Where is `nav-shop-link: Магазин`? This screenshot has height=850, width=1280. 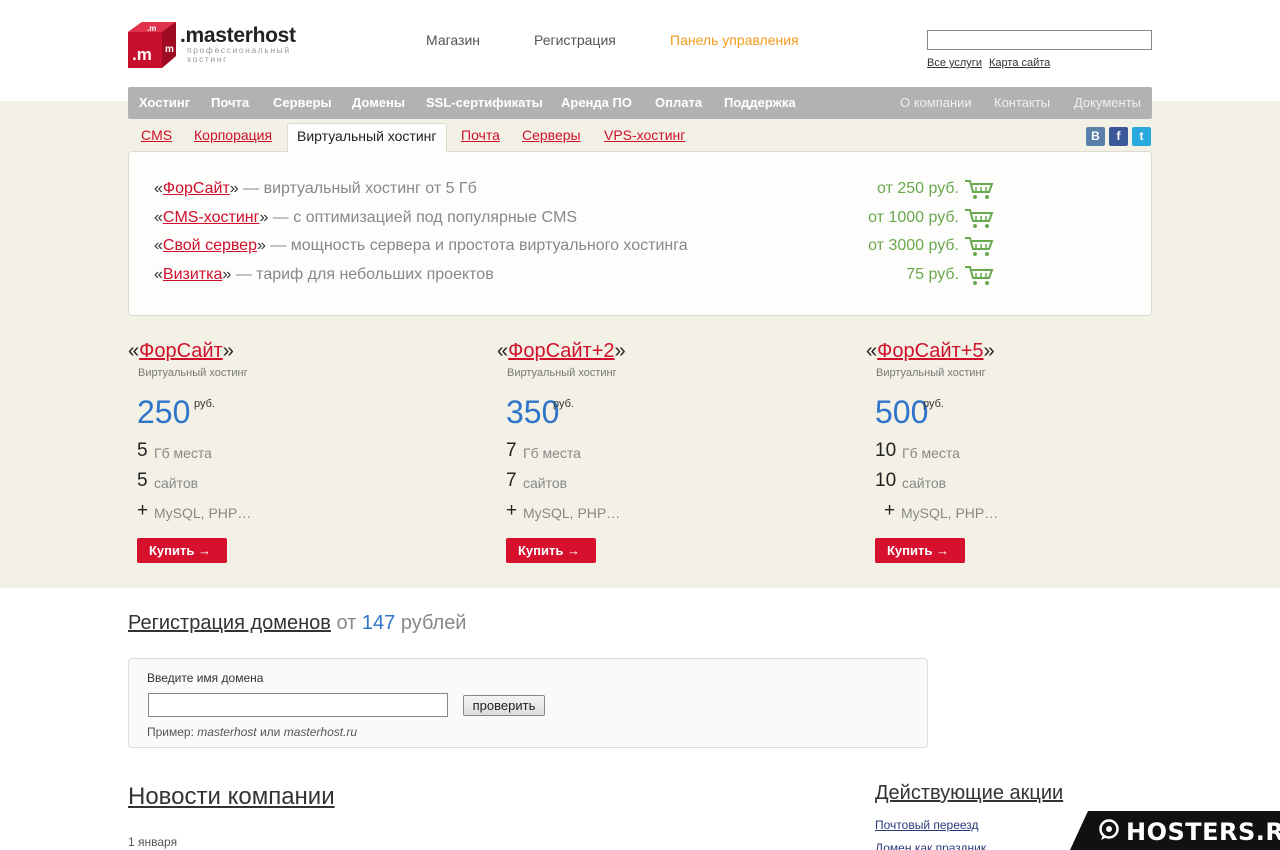
nav-shop-link: Магазин is located at coordinates (453, 40).